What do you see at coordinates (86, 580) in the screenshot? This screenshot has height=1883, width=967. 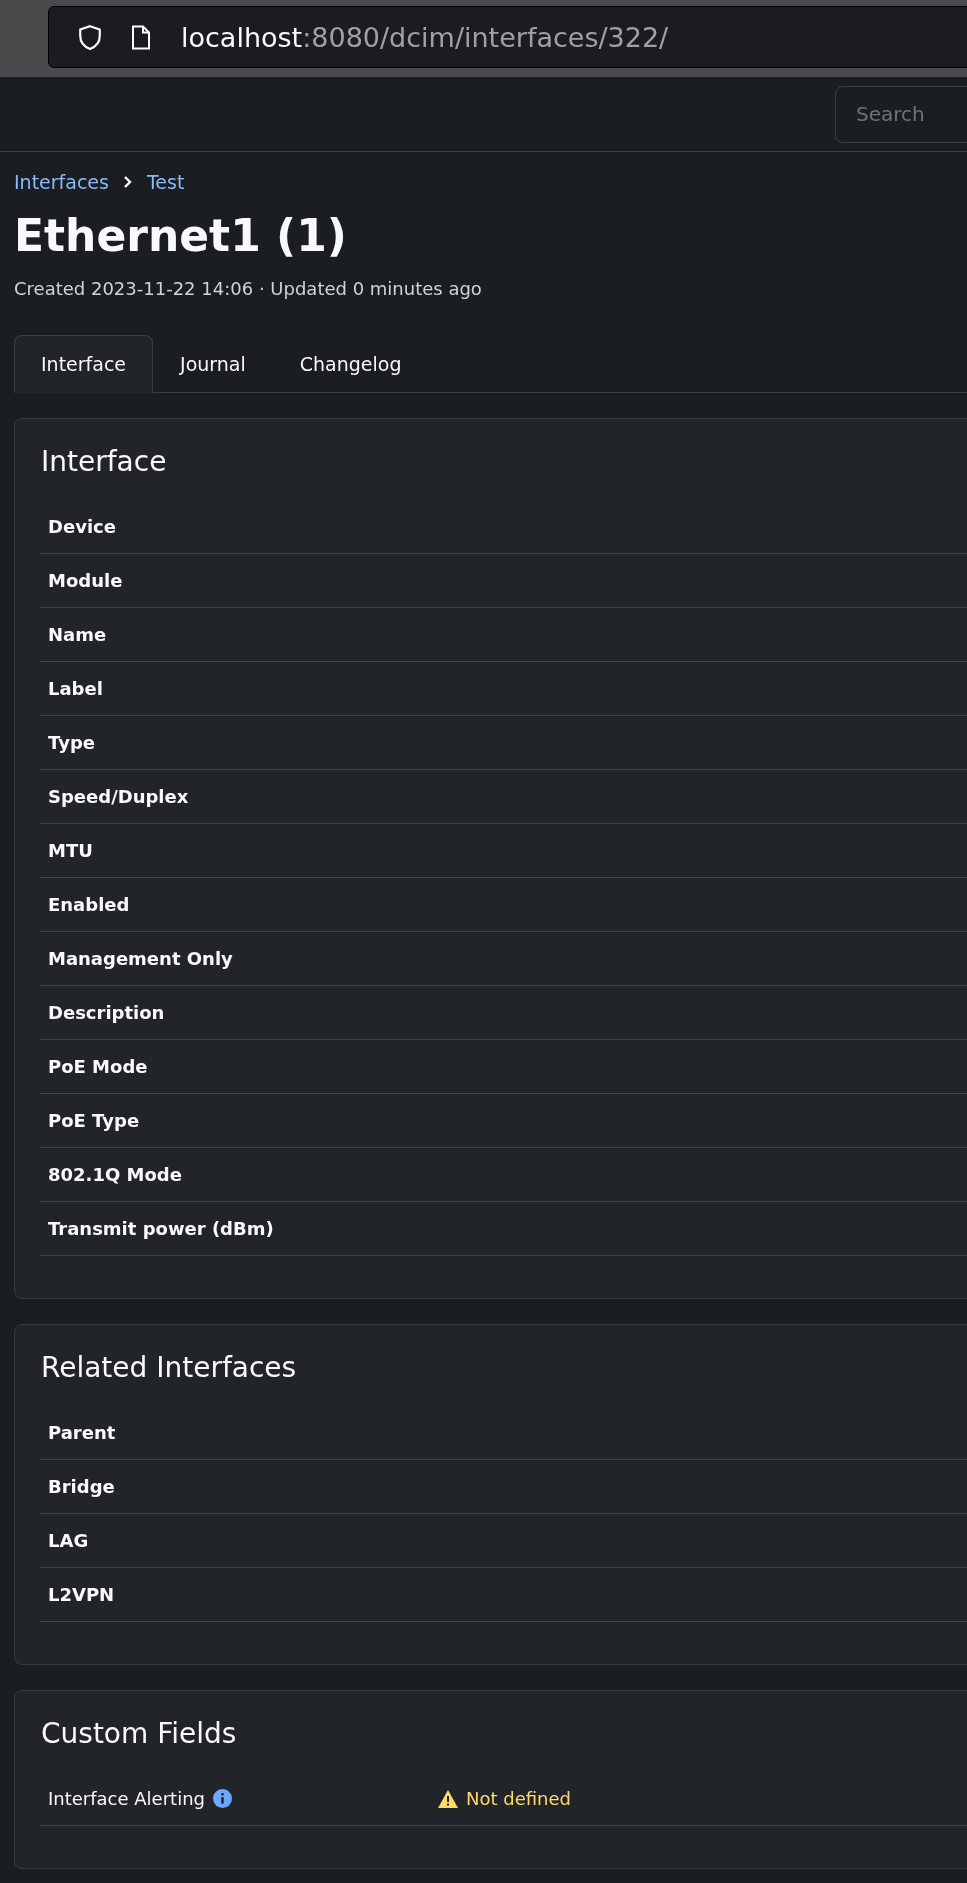 I see `field-label: Module` at bounding box center [86, 580].